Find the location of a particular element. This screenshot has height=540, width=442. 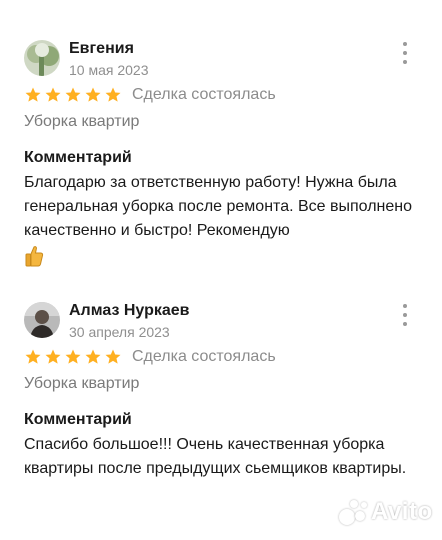

review-header: Евгения 10 мая 2023 is located at coordinates (221, 60).